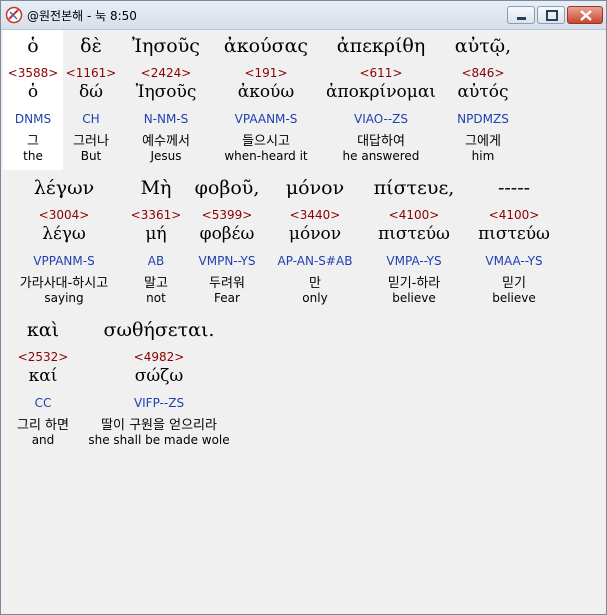 The width and height of the screenshot is (607, 615). I want to click on greek-word: φοβοῦ,, so click(227, 188).